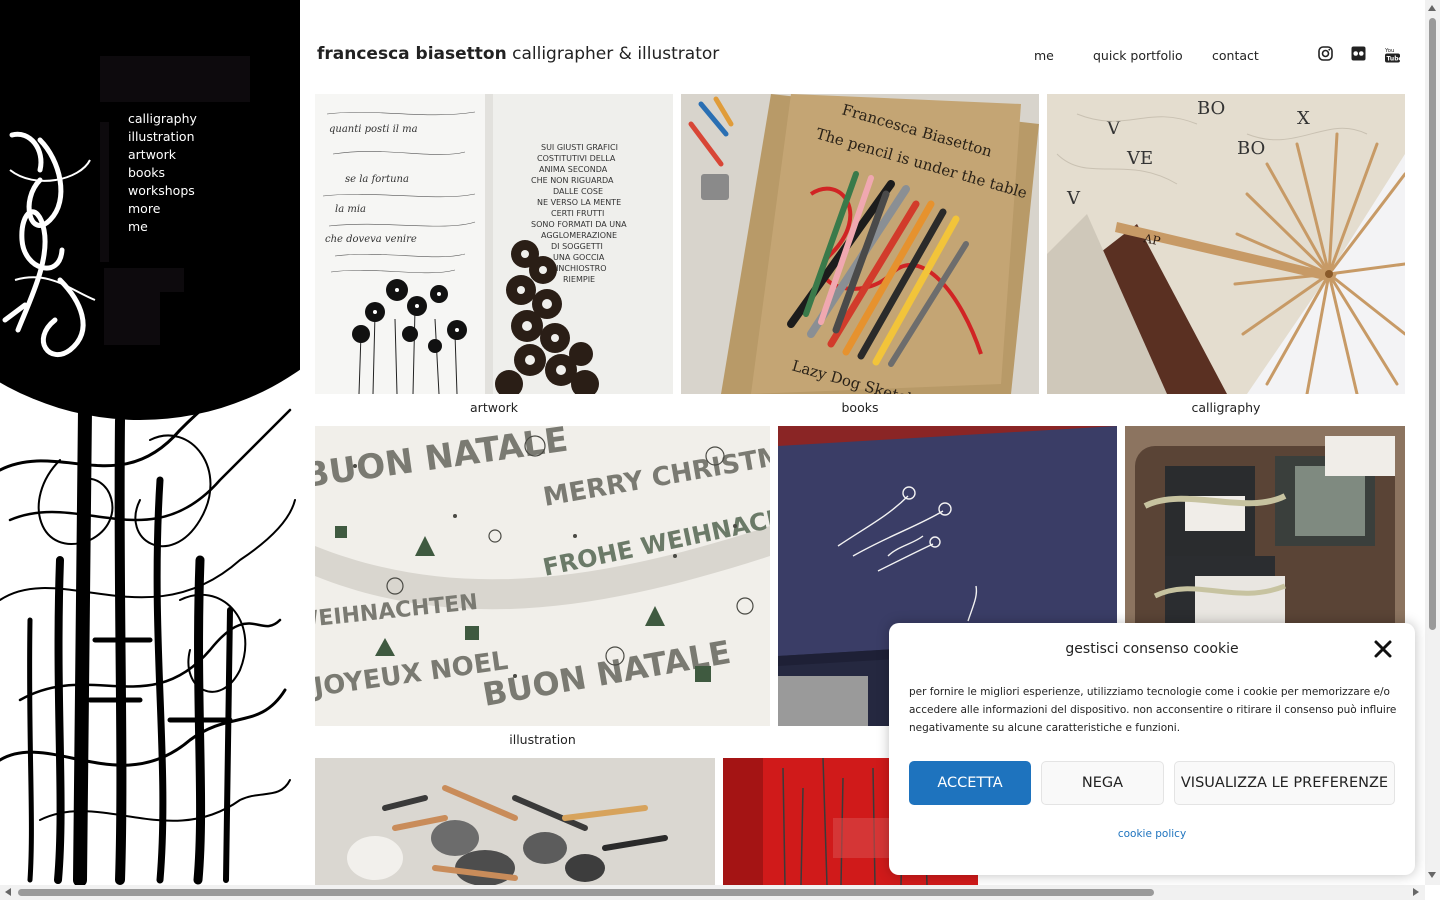 Image resolution: width=1440 pixels, height=900 pixels. I want to click on artwork-right-text-1: SUI GIUSTI GRAFICI, so click(579, 147).